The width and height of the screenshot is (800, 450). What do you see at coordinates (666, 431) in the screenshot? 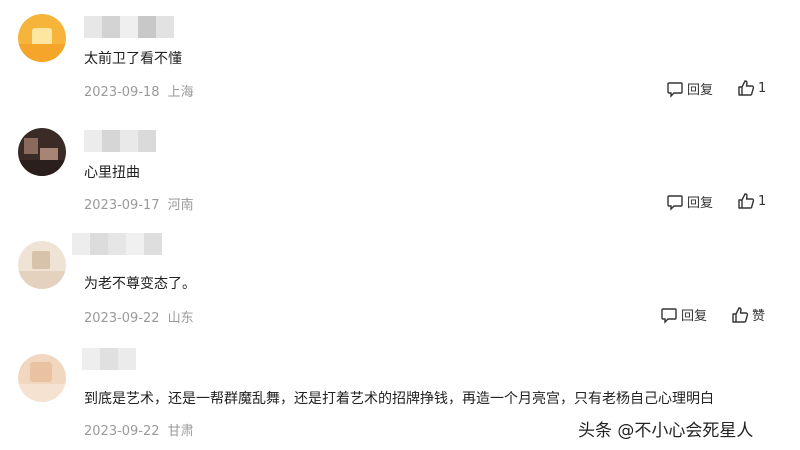
I see `watermark: 头条 @不小心会死星人` at bounding box center [666, 431].